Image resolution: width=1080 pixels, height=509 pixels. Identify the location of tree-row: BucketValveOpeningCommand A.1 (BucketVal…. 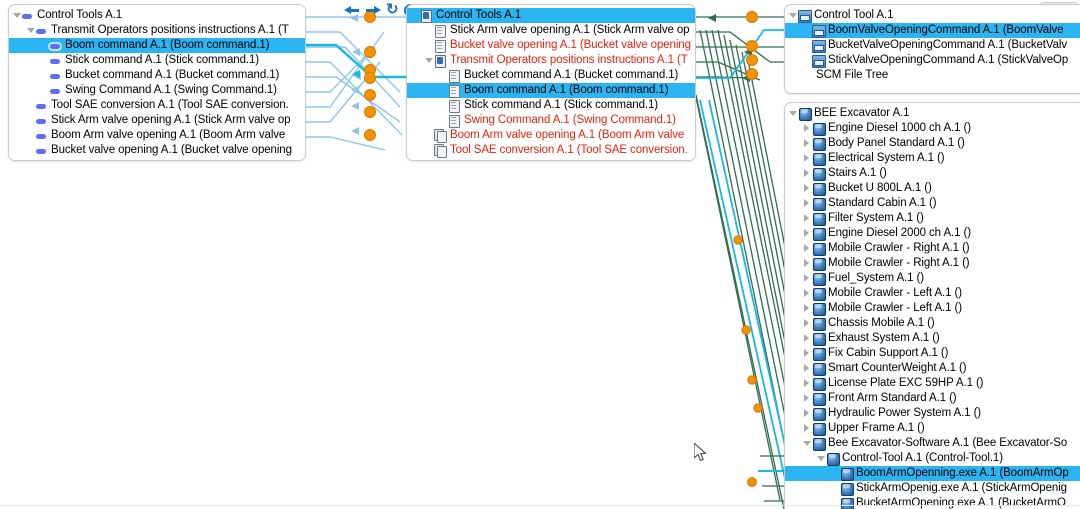
(932, 45).